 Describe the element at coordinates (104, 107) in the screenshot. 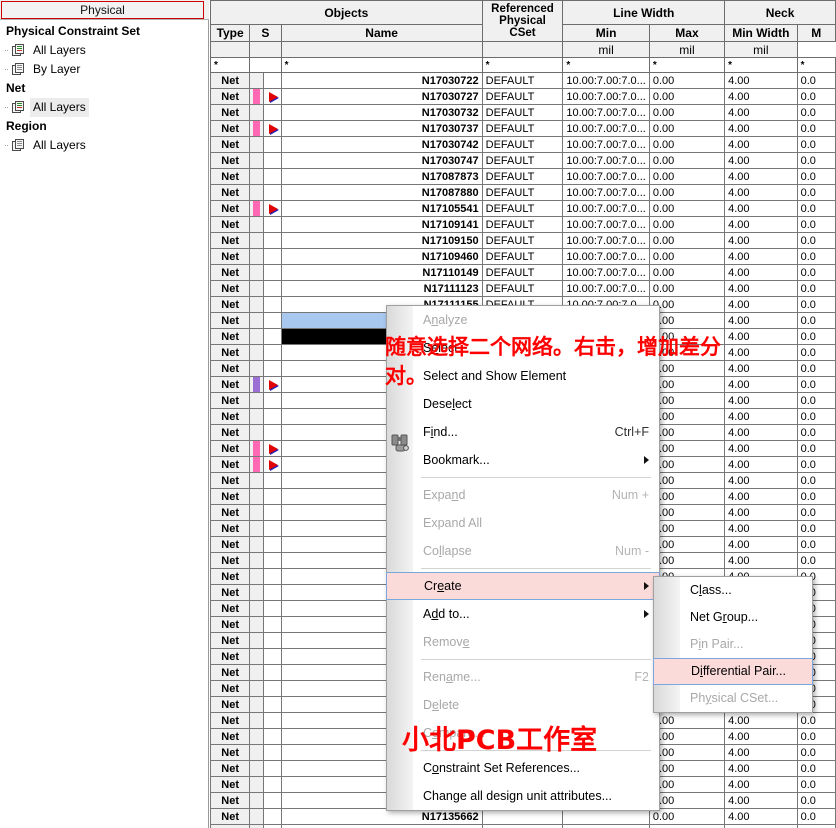

I see `tree-node-all-layers: ·· All Layers` at that location.